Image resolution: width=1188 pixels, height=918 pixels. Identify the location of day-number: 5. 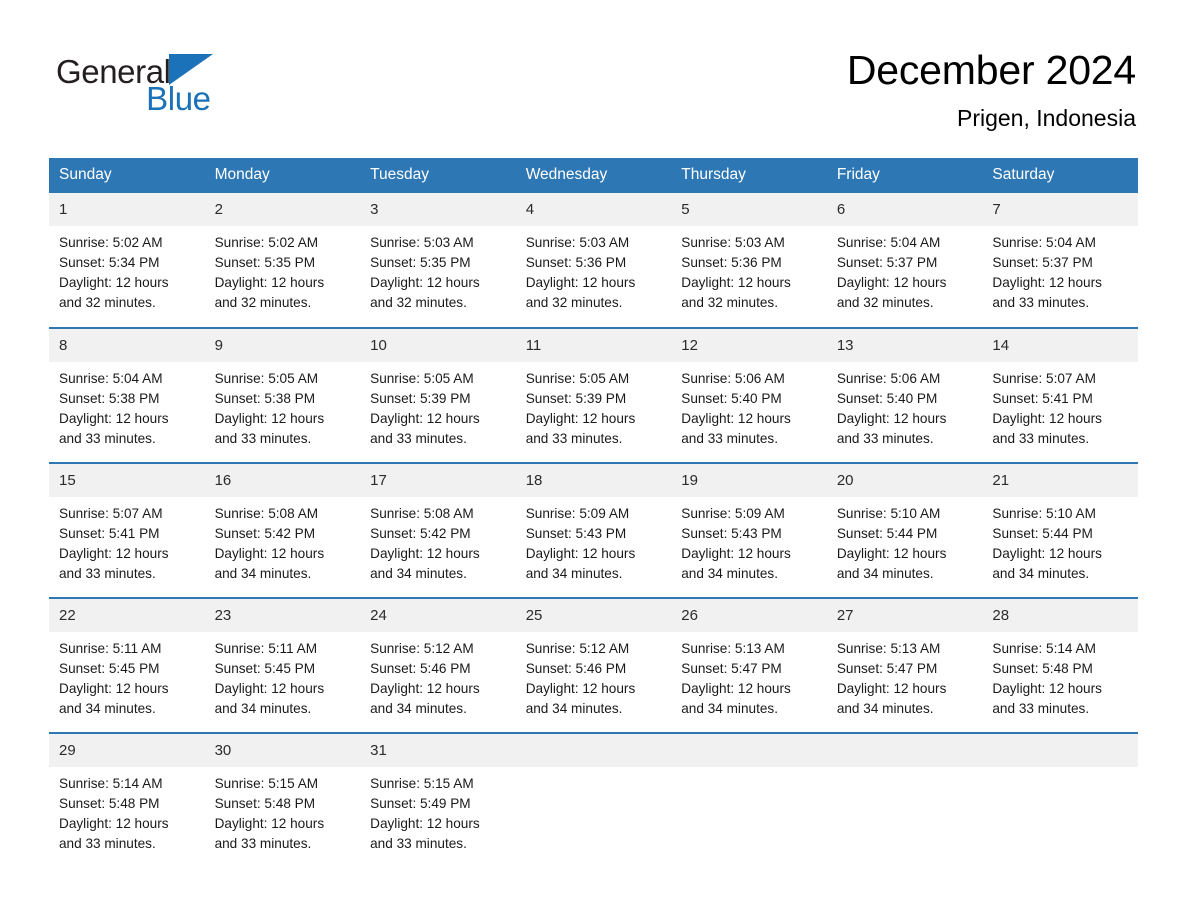
(749, 209).